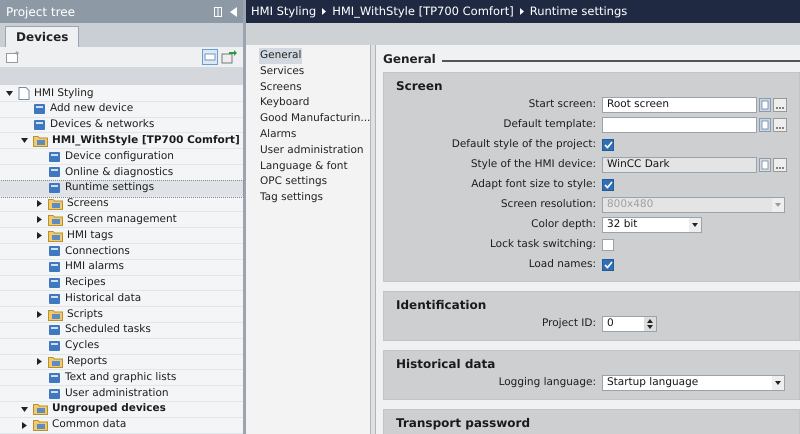  Describe the element at coordinates (42, 36) in the screenshot. I see `tab: Devices` at that location.